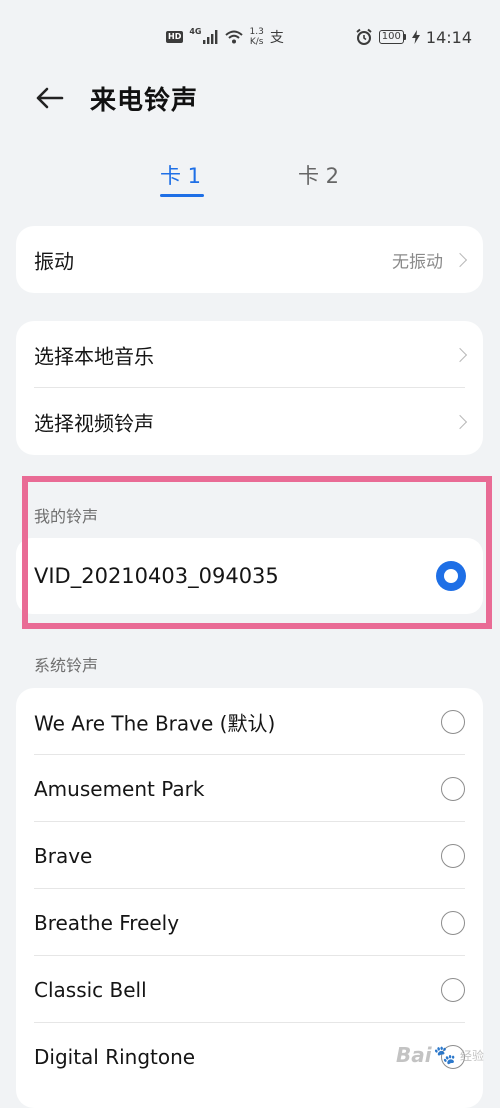  I want to click on local-music-label: 选择本地音乐, so click(94, 356).